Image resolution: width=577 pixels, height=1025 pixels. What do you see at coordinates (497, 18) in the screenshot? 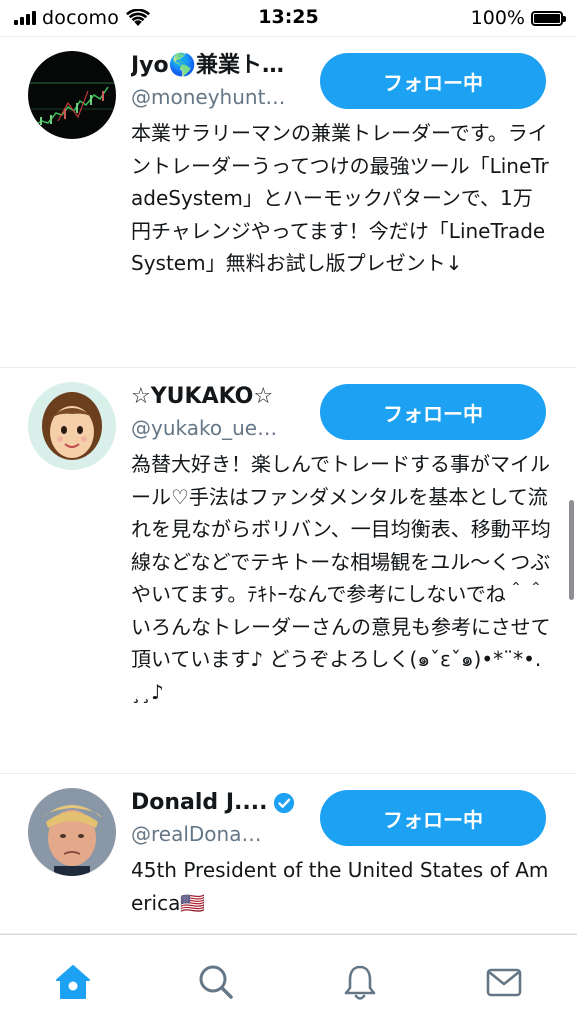
I see `battery-percentage: 100%` at bounding box center [497, 18].